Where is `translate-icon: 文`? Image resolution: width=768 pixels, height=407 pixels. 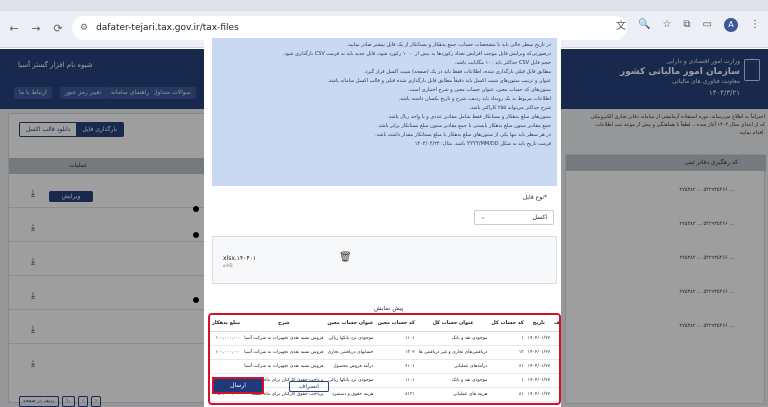 translate-icon: 文 is located at coordinates (621, 24).